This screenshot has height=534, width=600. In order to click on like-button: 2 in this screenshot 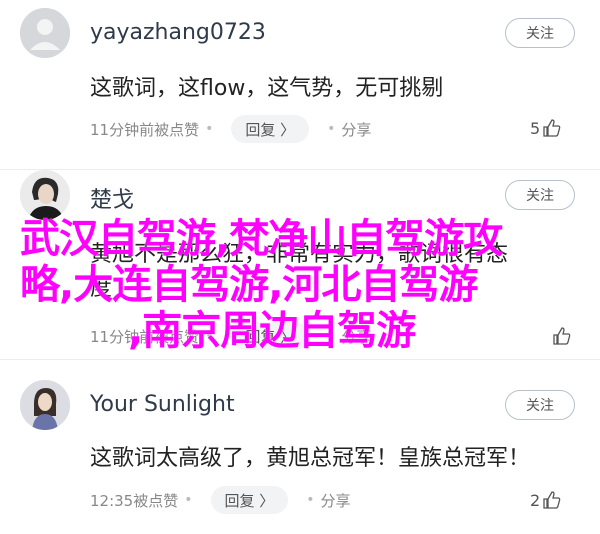, I will do `click(546, 500)`.